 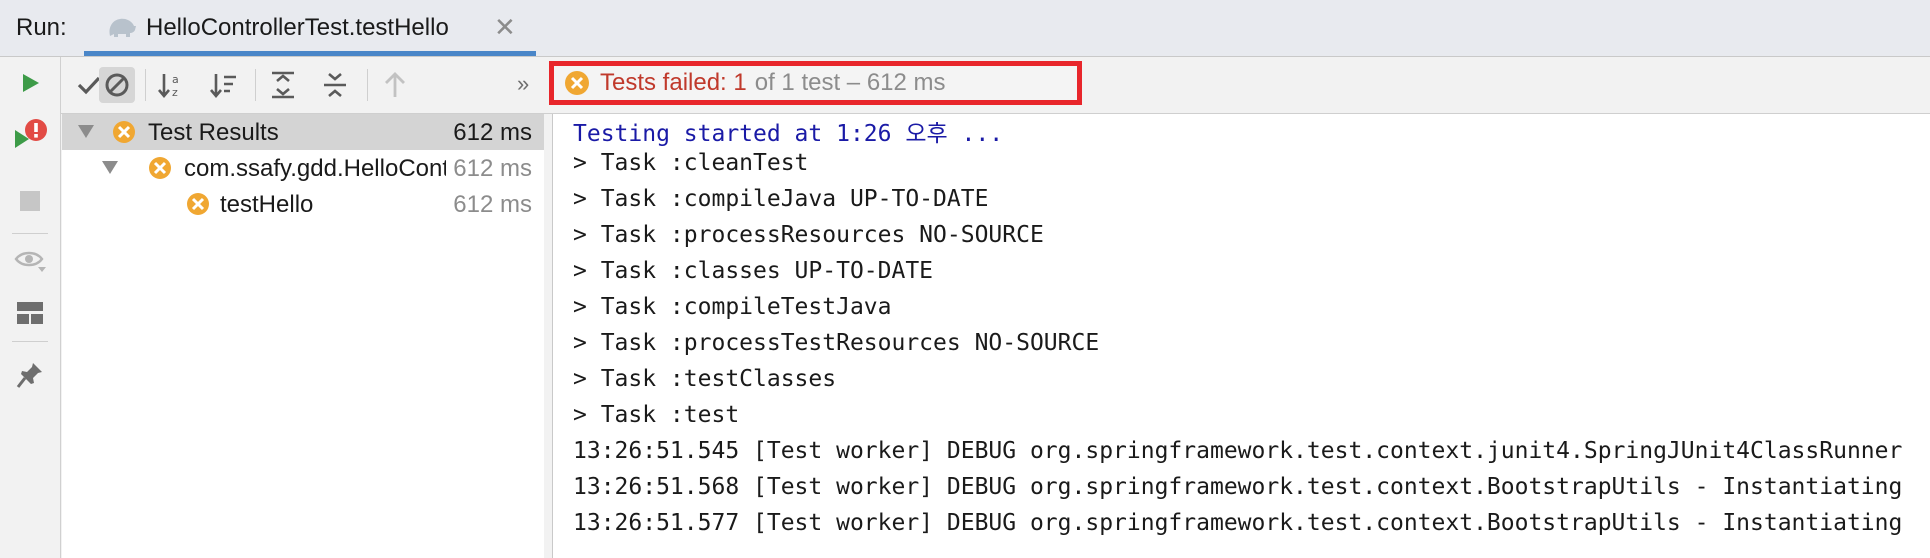 What do you see at coordinates (523, 84) in the screenshot?
I see `more-actions-icon: »` at bounding box center [523, 84].